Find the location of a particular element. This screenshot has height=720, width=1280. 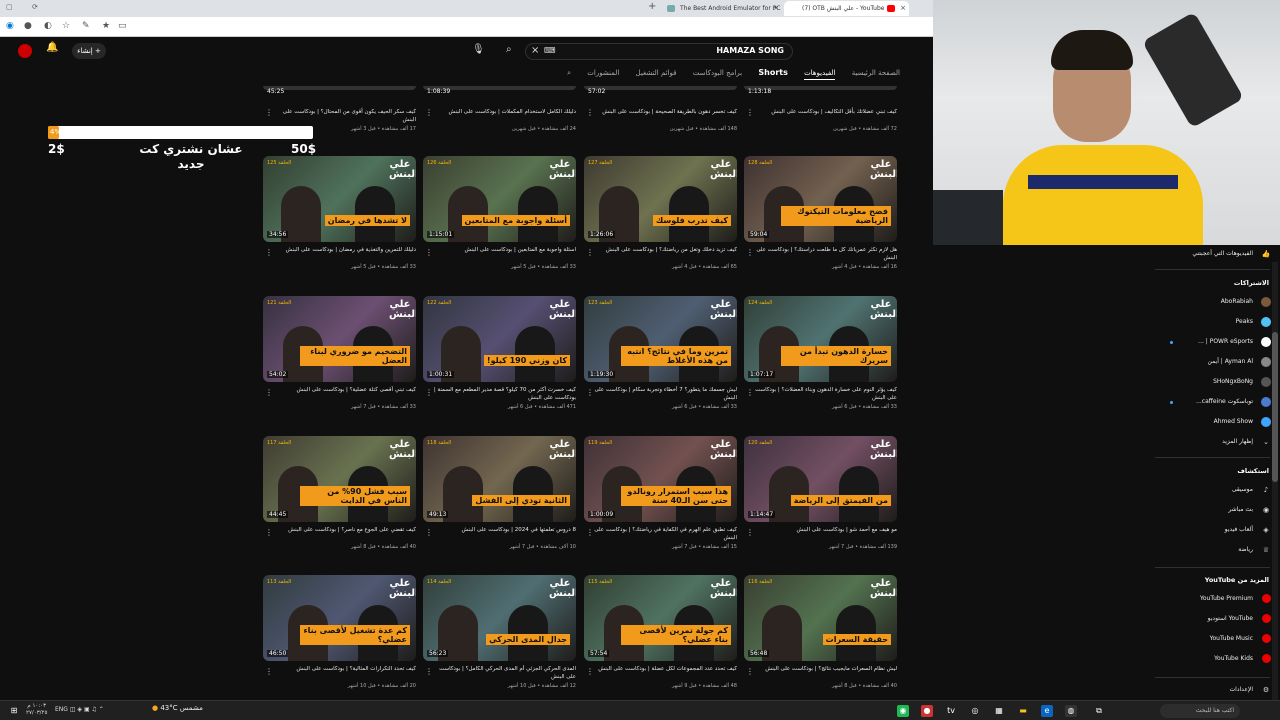

video-thumbnail: الحلقة 127 علي البنش كيف تدرب فلوسك 1:26:06 is located at coordinates (660, 199).